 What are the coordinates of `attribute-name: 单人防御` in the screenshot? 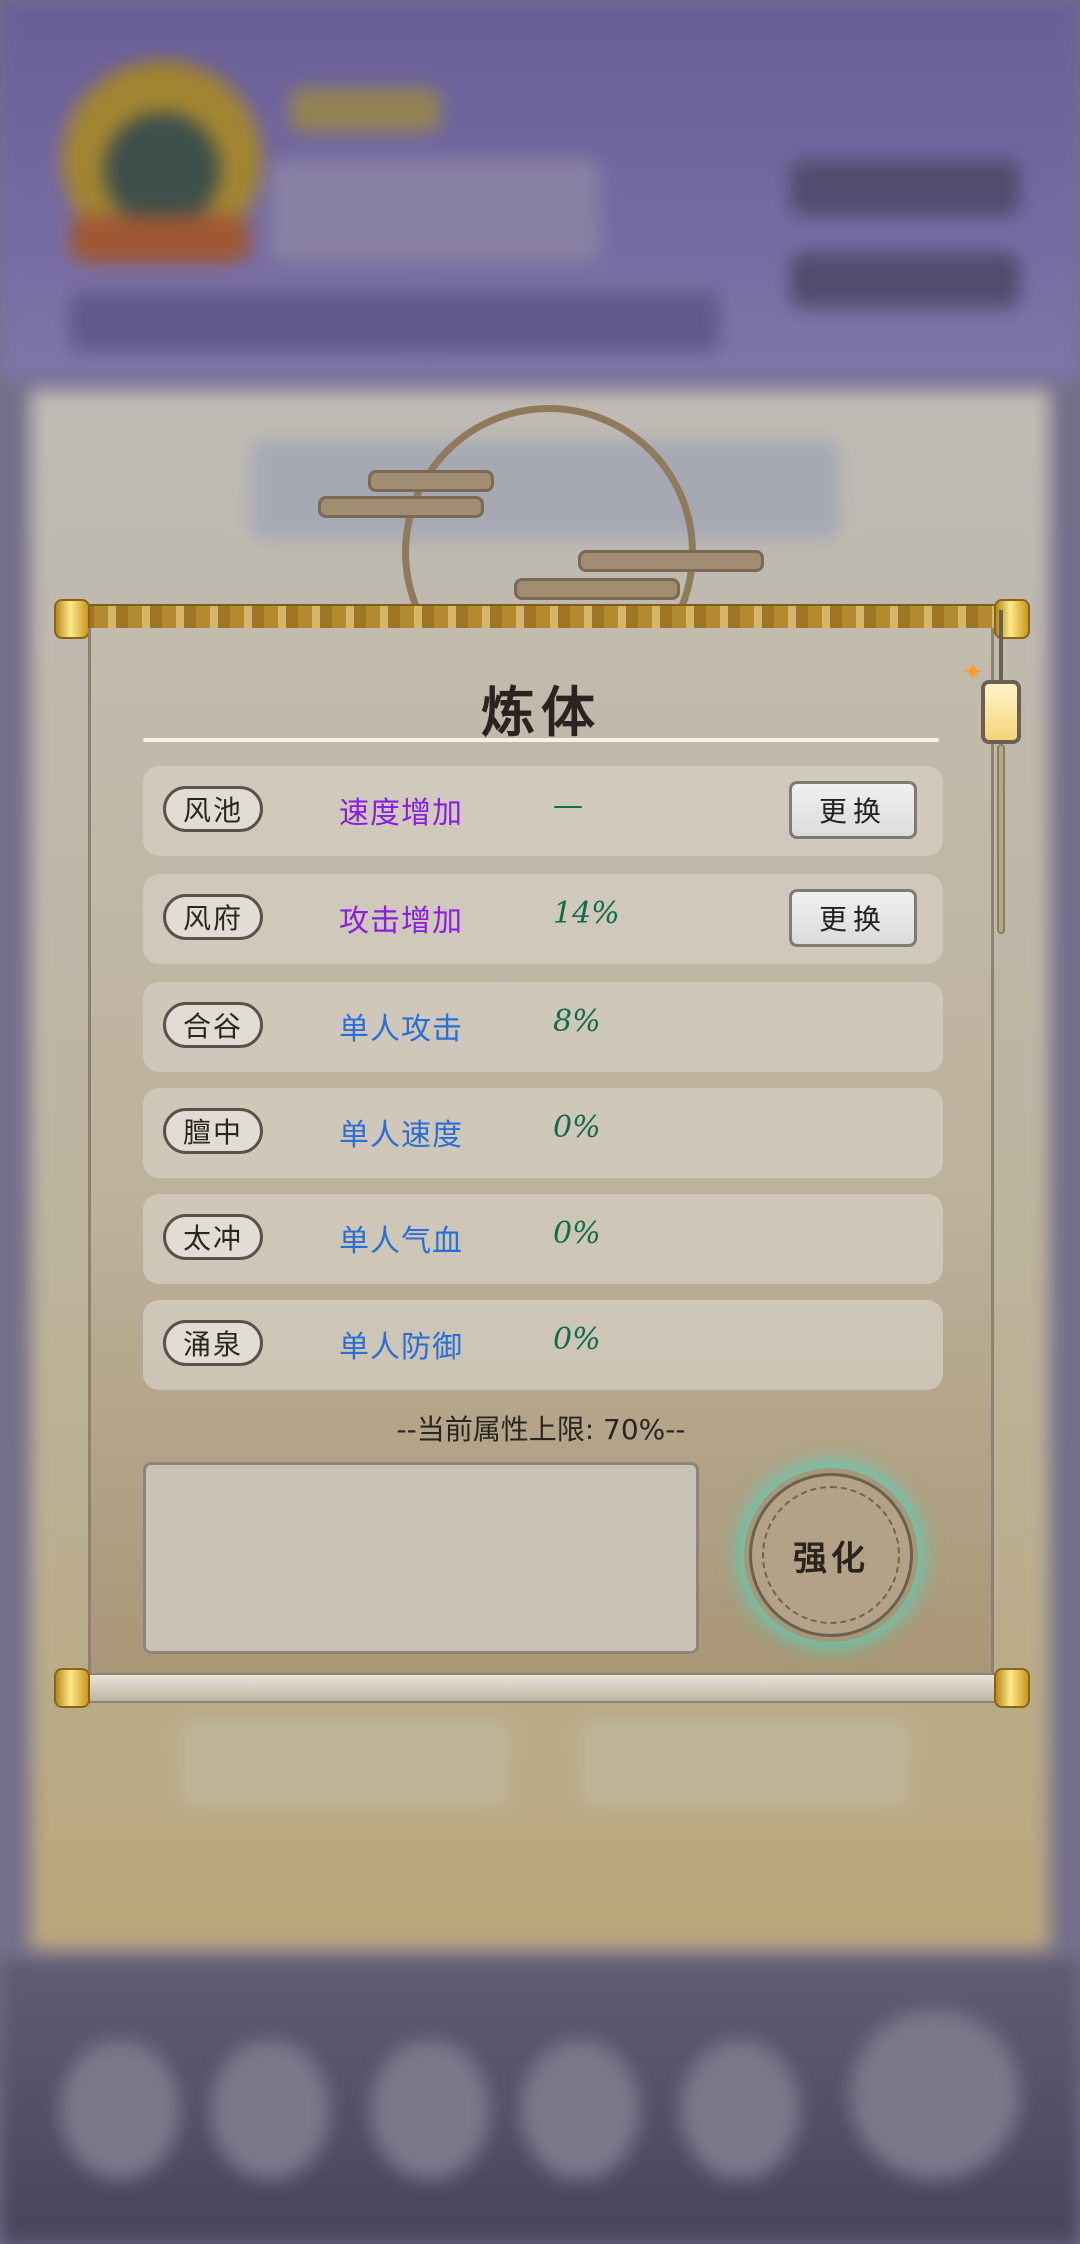 It's located at (401, 1347).